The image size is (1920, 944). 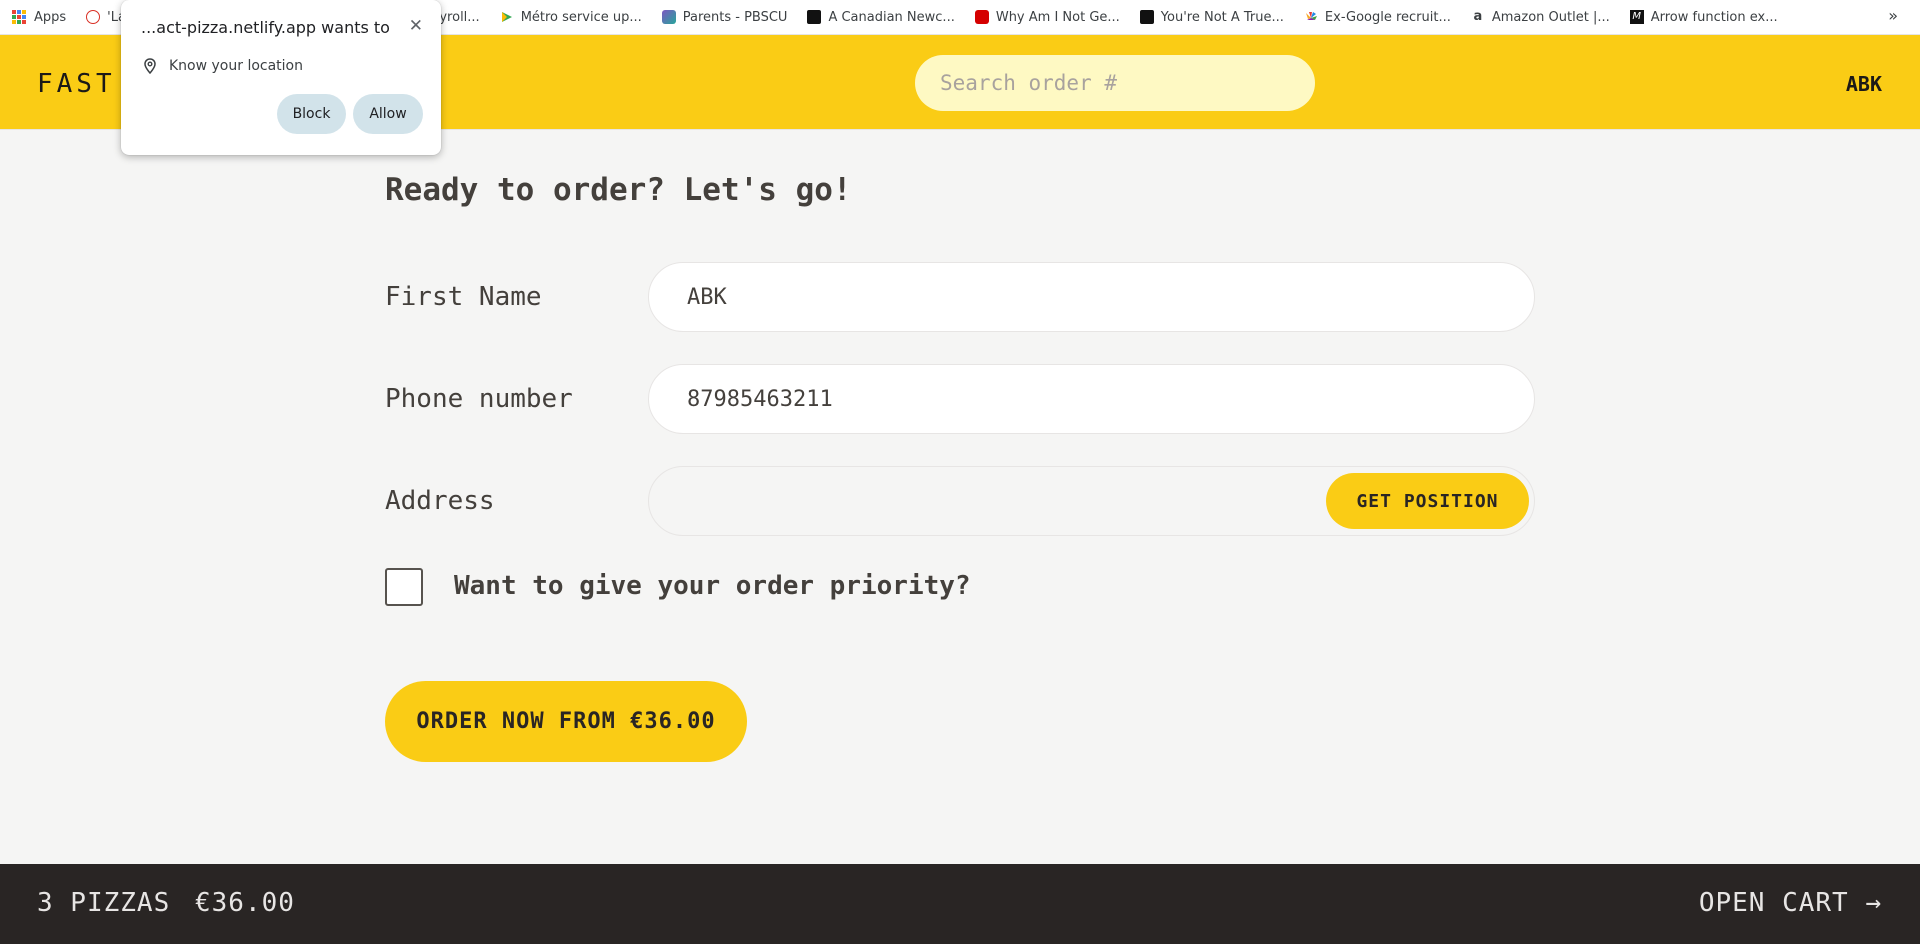 I want to click on bookmark-item: 'La, so click(x=106, y=17).